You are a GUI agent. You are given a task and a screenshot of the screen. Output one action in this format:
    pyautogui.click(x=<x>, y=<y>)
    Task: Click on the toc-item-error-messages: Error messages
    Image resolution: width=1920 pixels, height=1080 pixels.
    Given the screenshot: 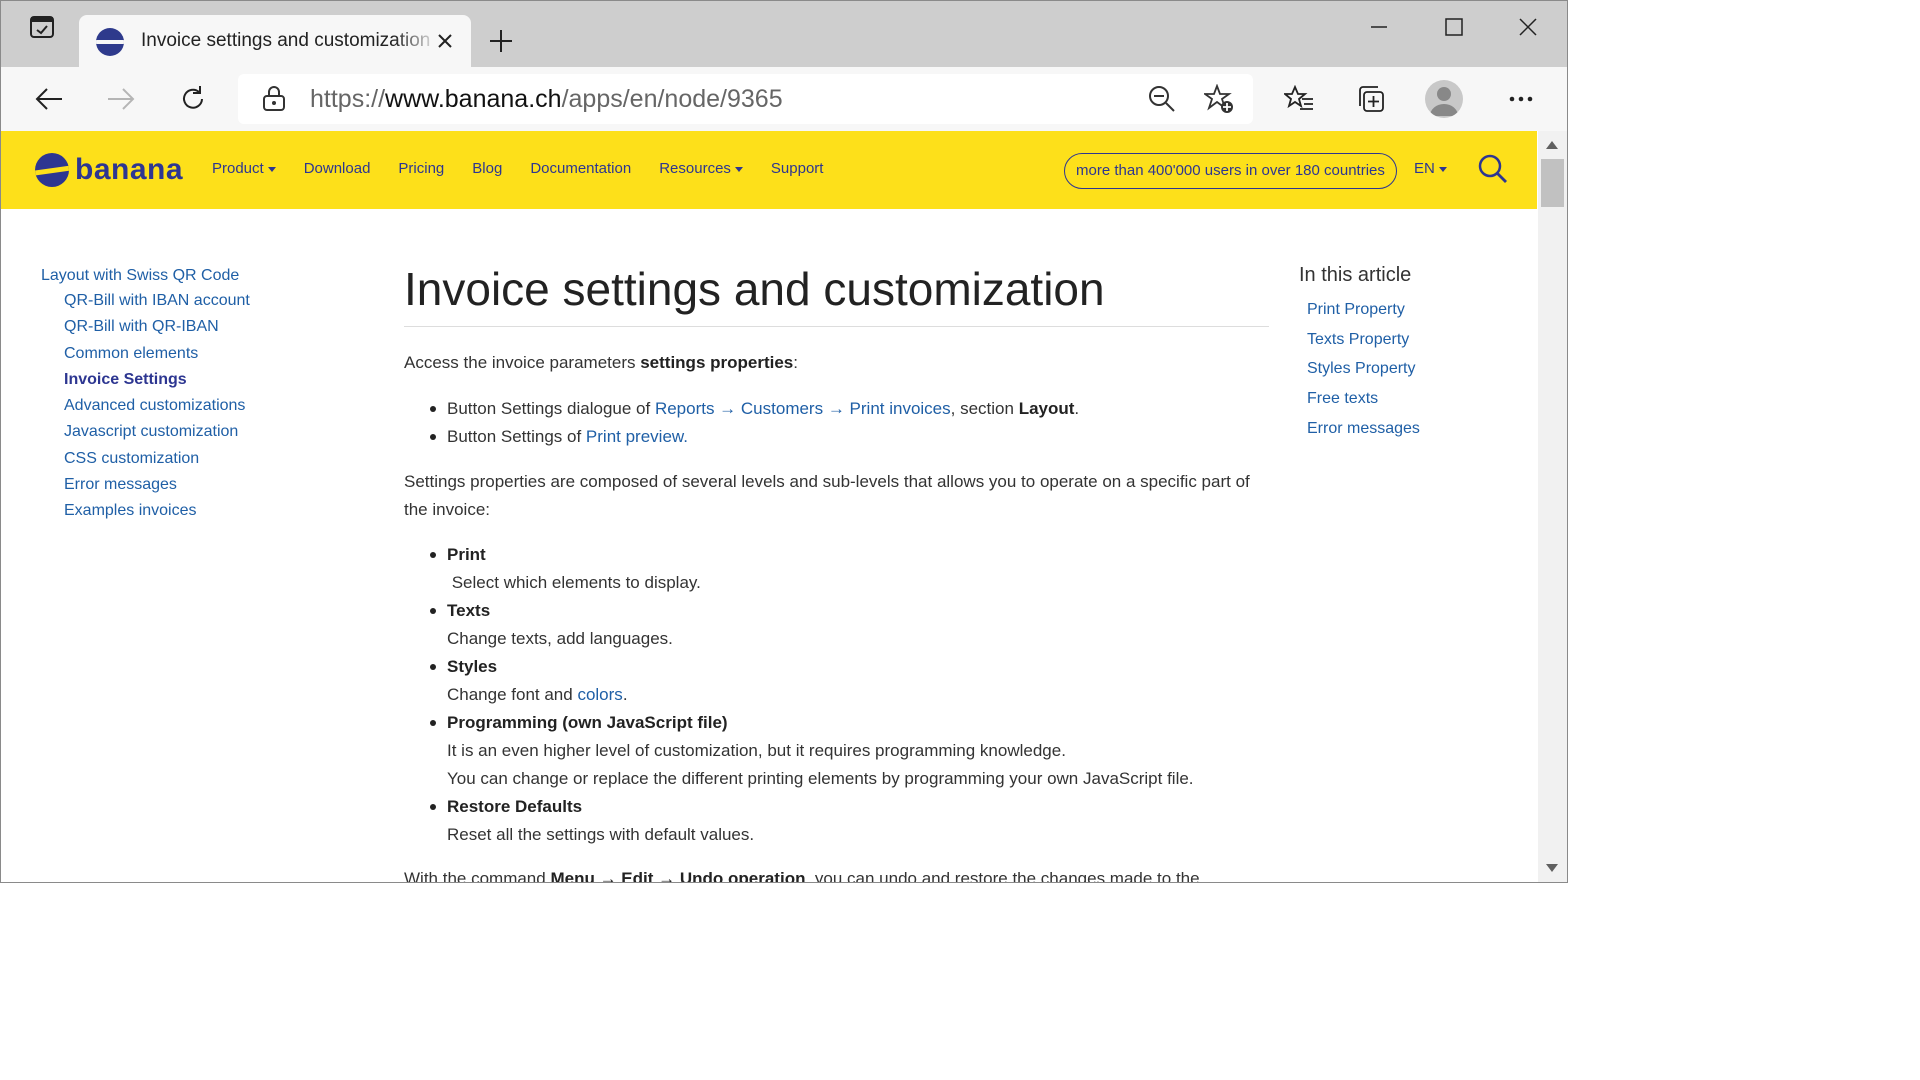 What is the action you would take?
    pyautogui.click(x=1409, y=433)
    